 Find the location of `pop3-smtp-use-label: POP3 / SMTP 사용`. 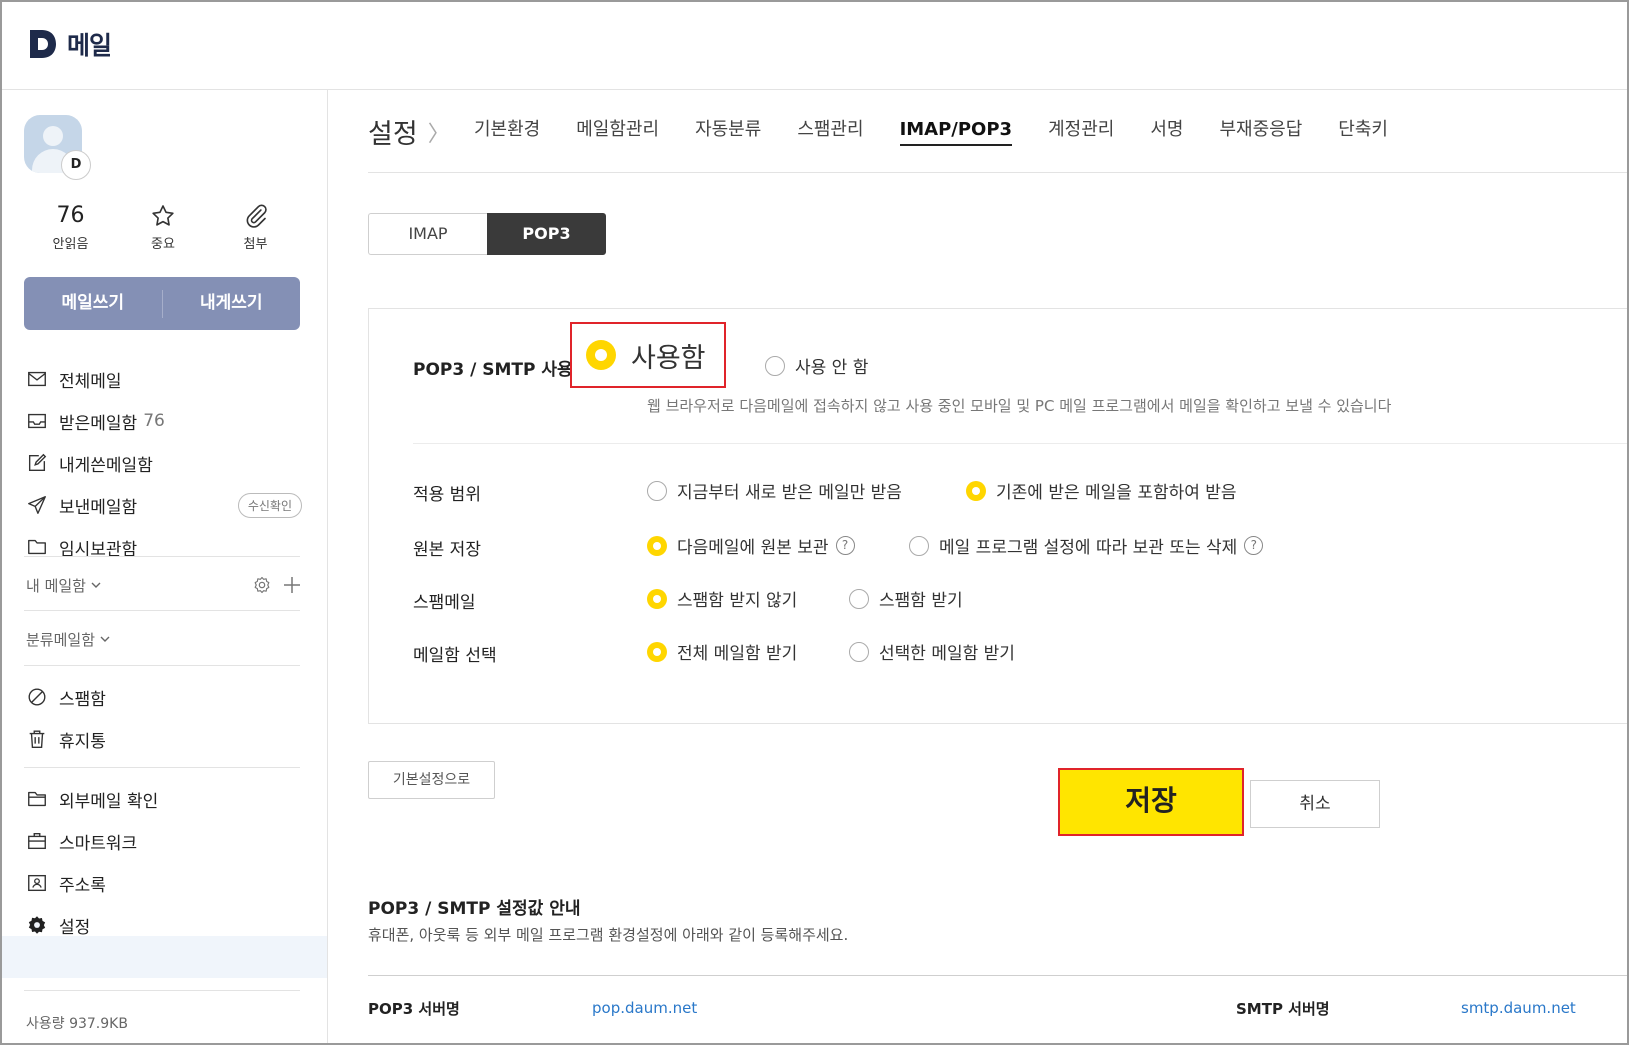

pop3-smtp-use-label: POP3 / SMTP 사용 is located at coordinates (493, 370).